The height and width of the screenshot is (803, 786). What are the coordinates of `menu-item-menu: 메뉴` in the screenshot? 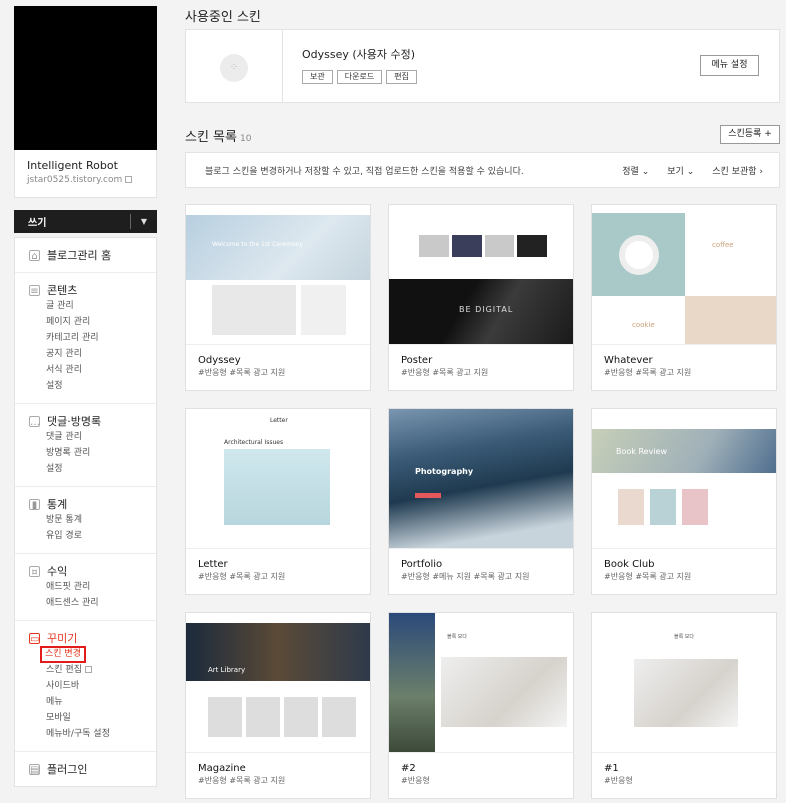 It's located at (92, 702).